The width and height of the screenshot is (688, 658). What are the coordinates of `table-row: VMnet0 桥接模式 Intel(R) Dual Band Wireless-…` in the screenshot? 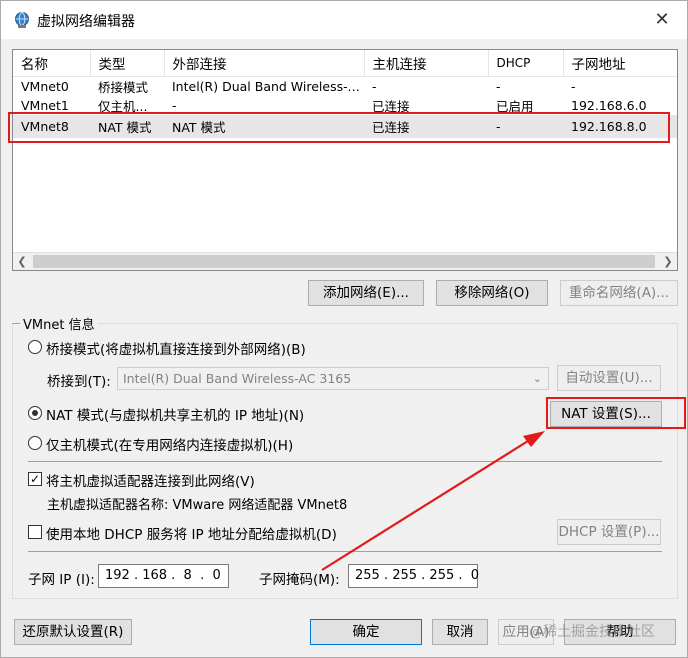 It's located at (345, 86).